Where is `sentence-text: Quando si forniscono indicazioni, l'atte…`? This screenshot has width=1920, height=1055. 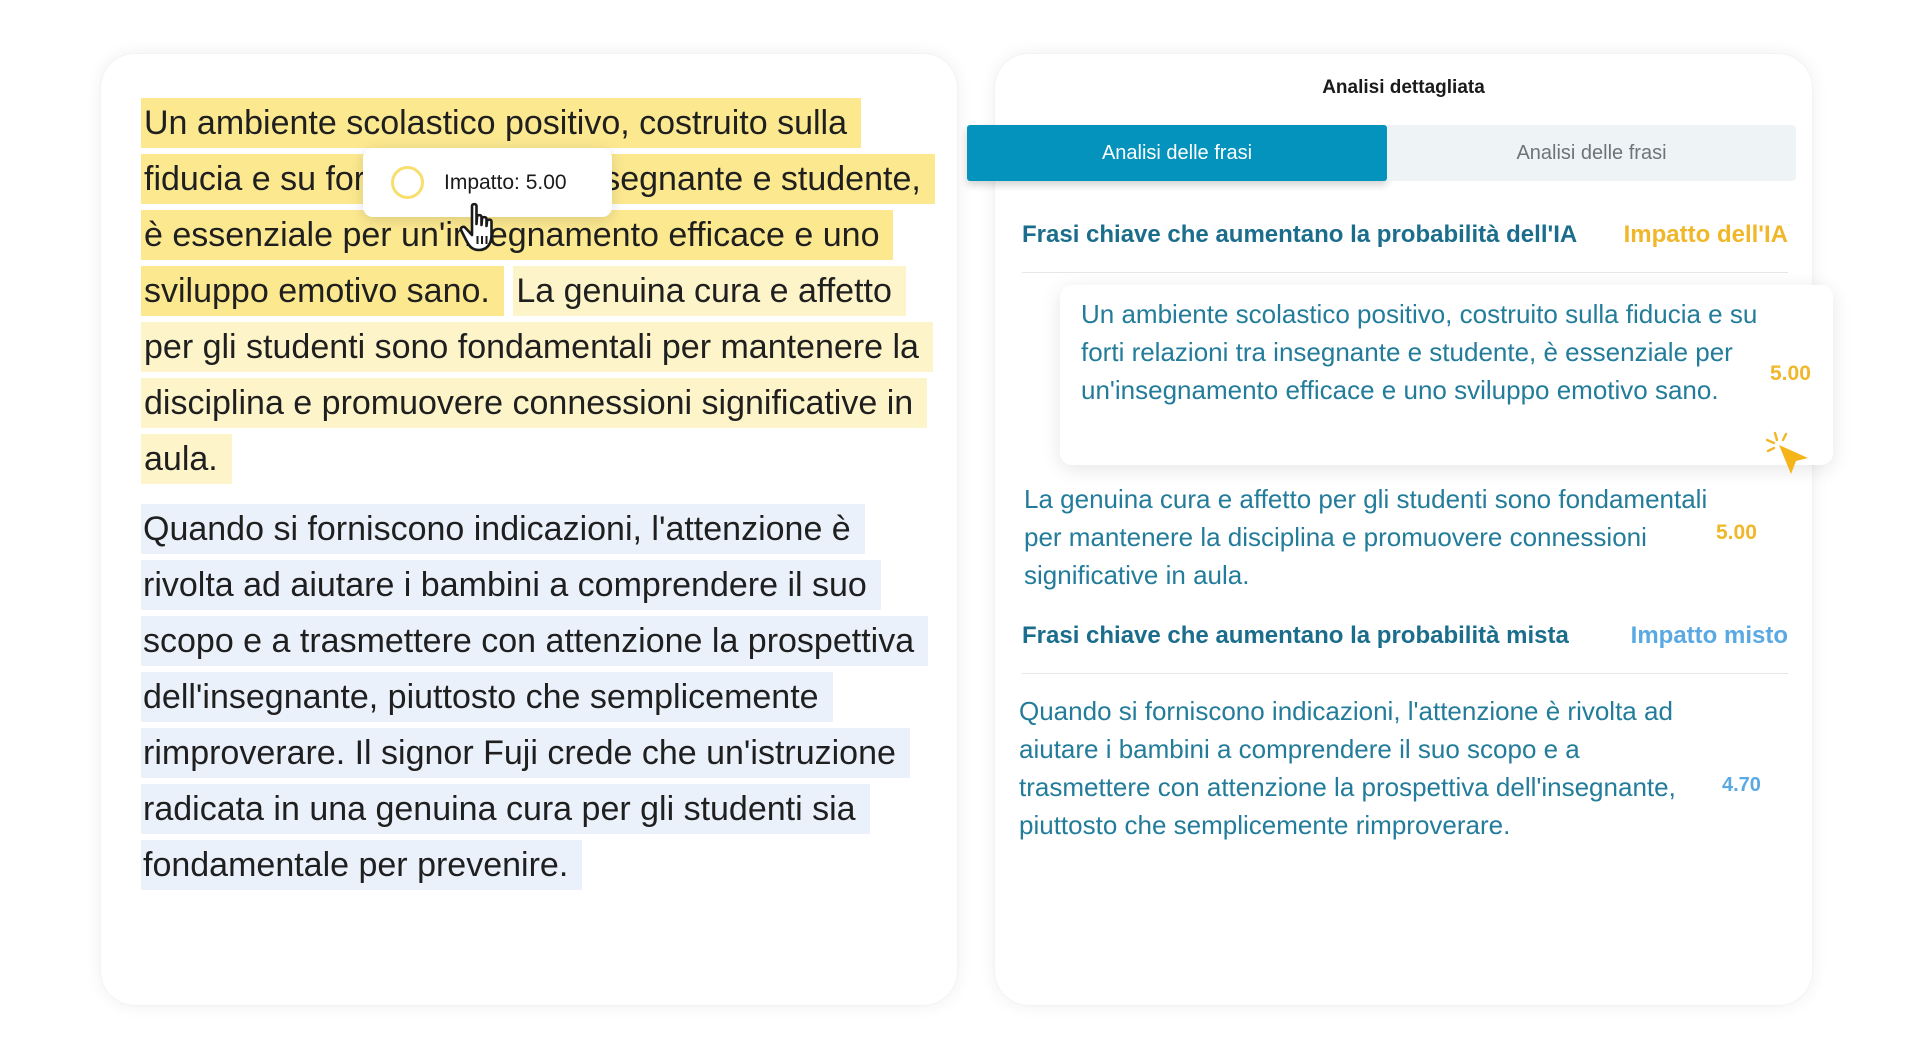
sentence-text: Quando si forniscono indicazioni, l'atte… is located at coordinates (1364, 768).